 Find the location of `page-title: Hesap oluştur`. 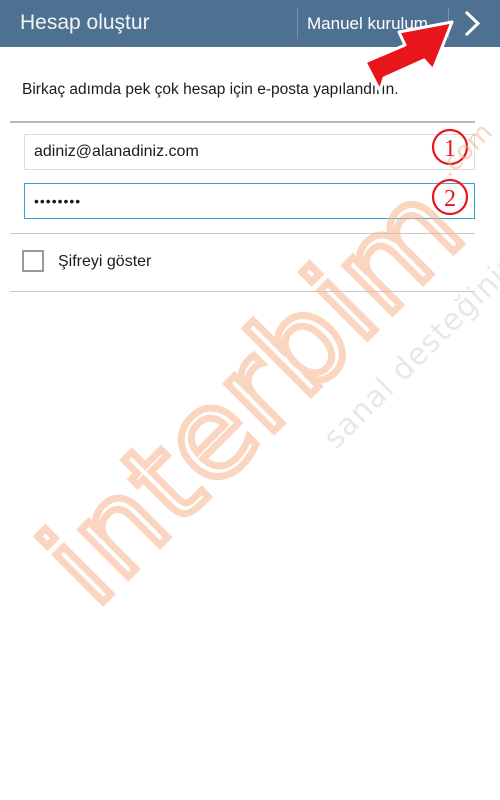

page-title: Hesap oluştur is located at coordinates (85, 22).